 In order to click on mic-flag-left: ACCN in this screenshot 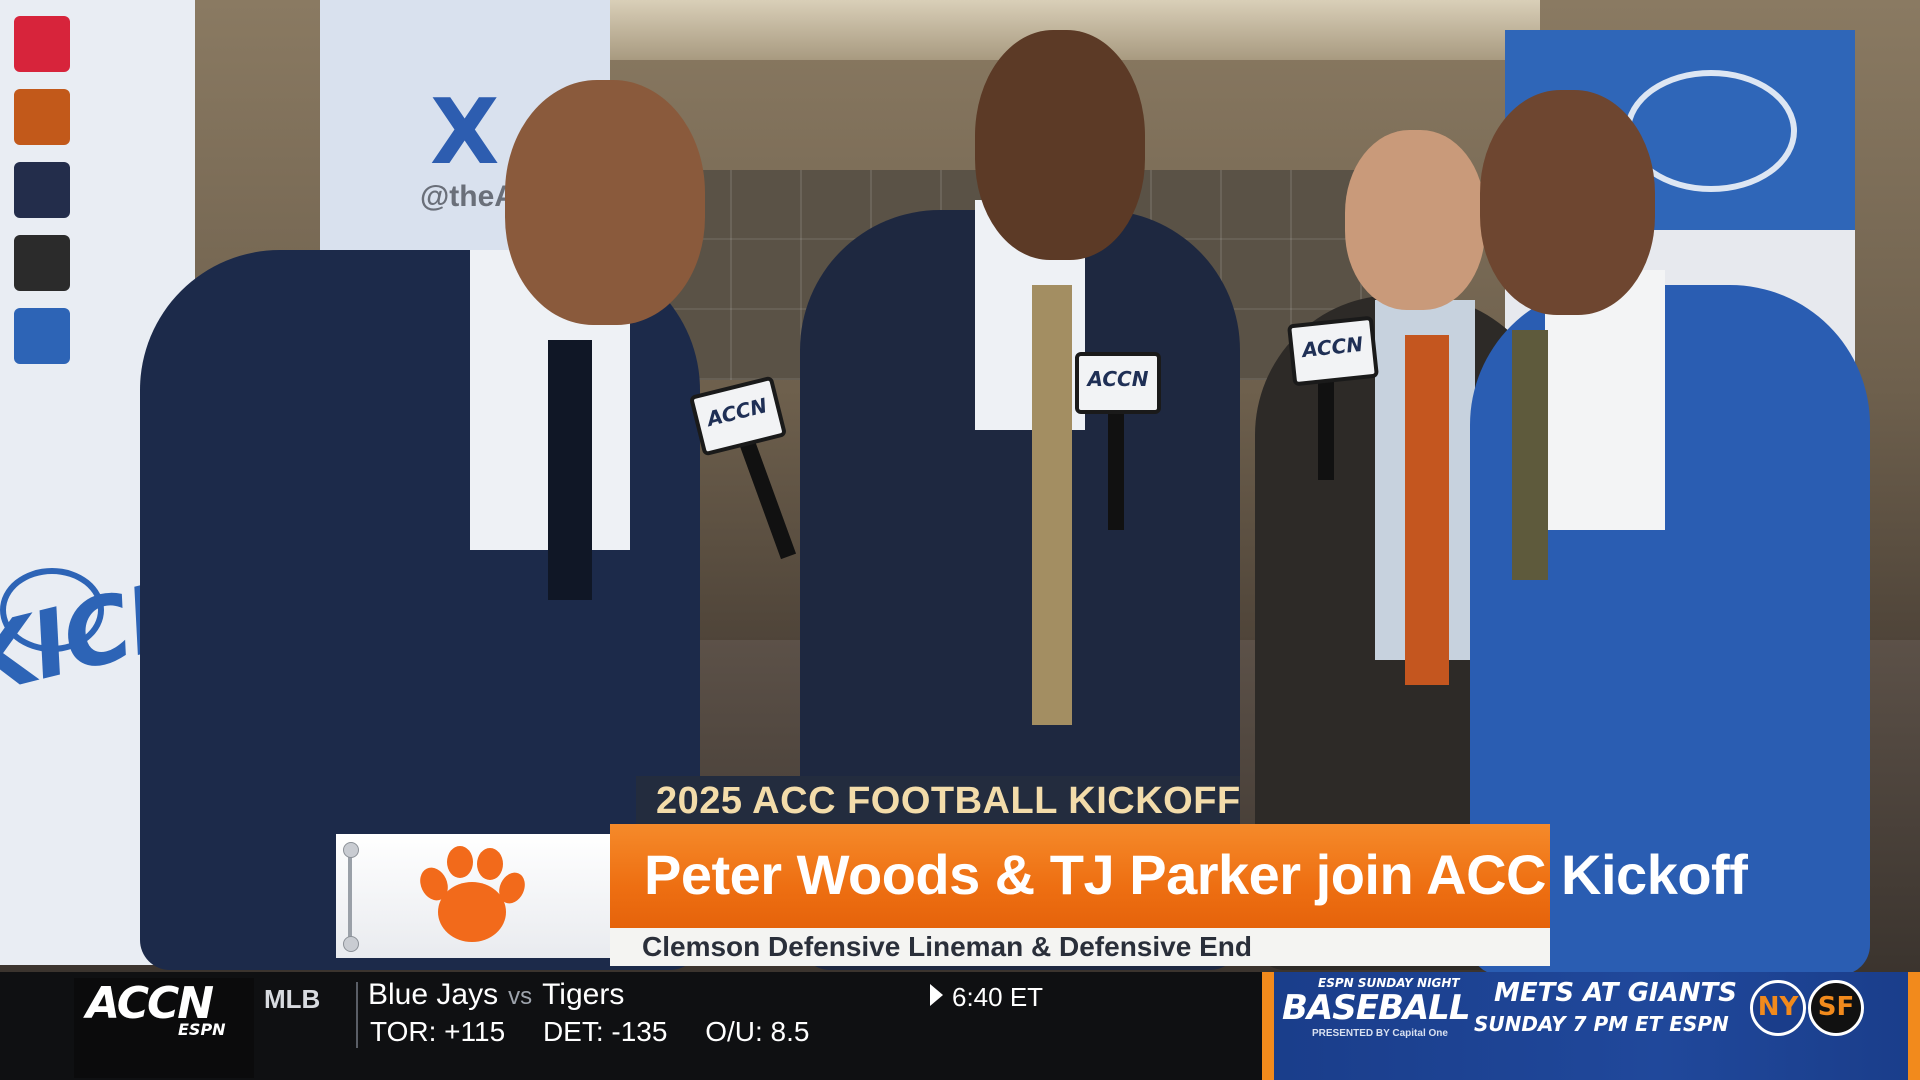, I will do `click(738, 416)`.